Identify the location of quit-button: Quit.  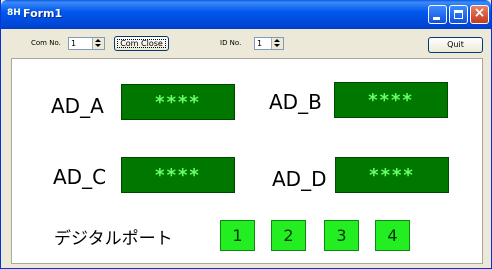
(455, 45).